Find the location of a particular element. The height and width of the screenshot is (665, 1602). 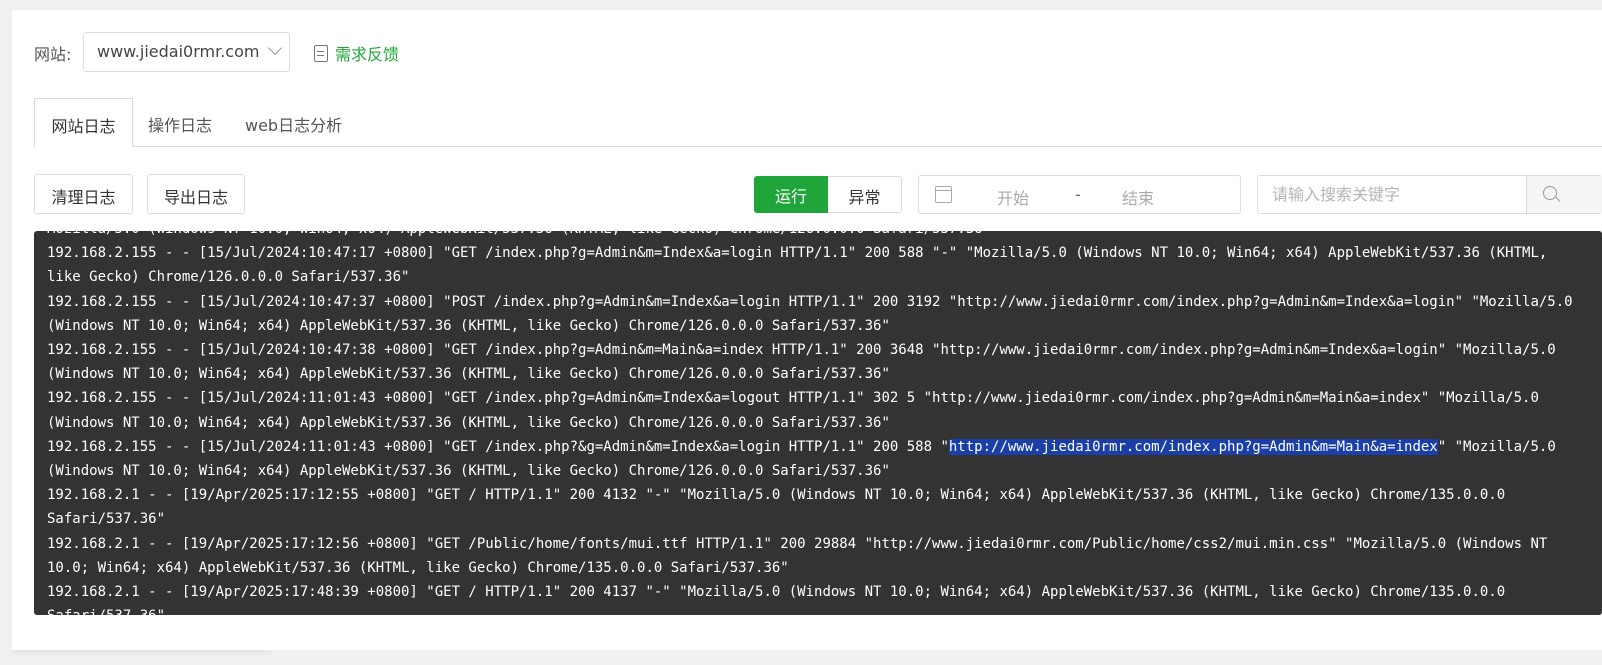

tab-web-log-analysis: web日志分析 is located at coordinates (305, 122).